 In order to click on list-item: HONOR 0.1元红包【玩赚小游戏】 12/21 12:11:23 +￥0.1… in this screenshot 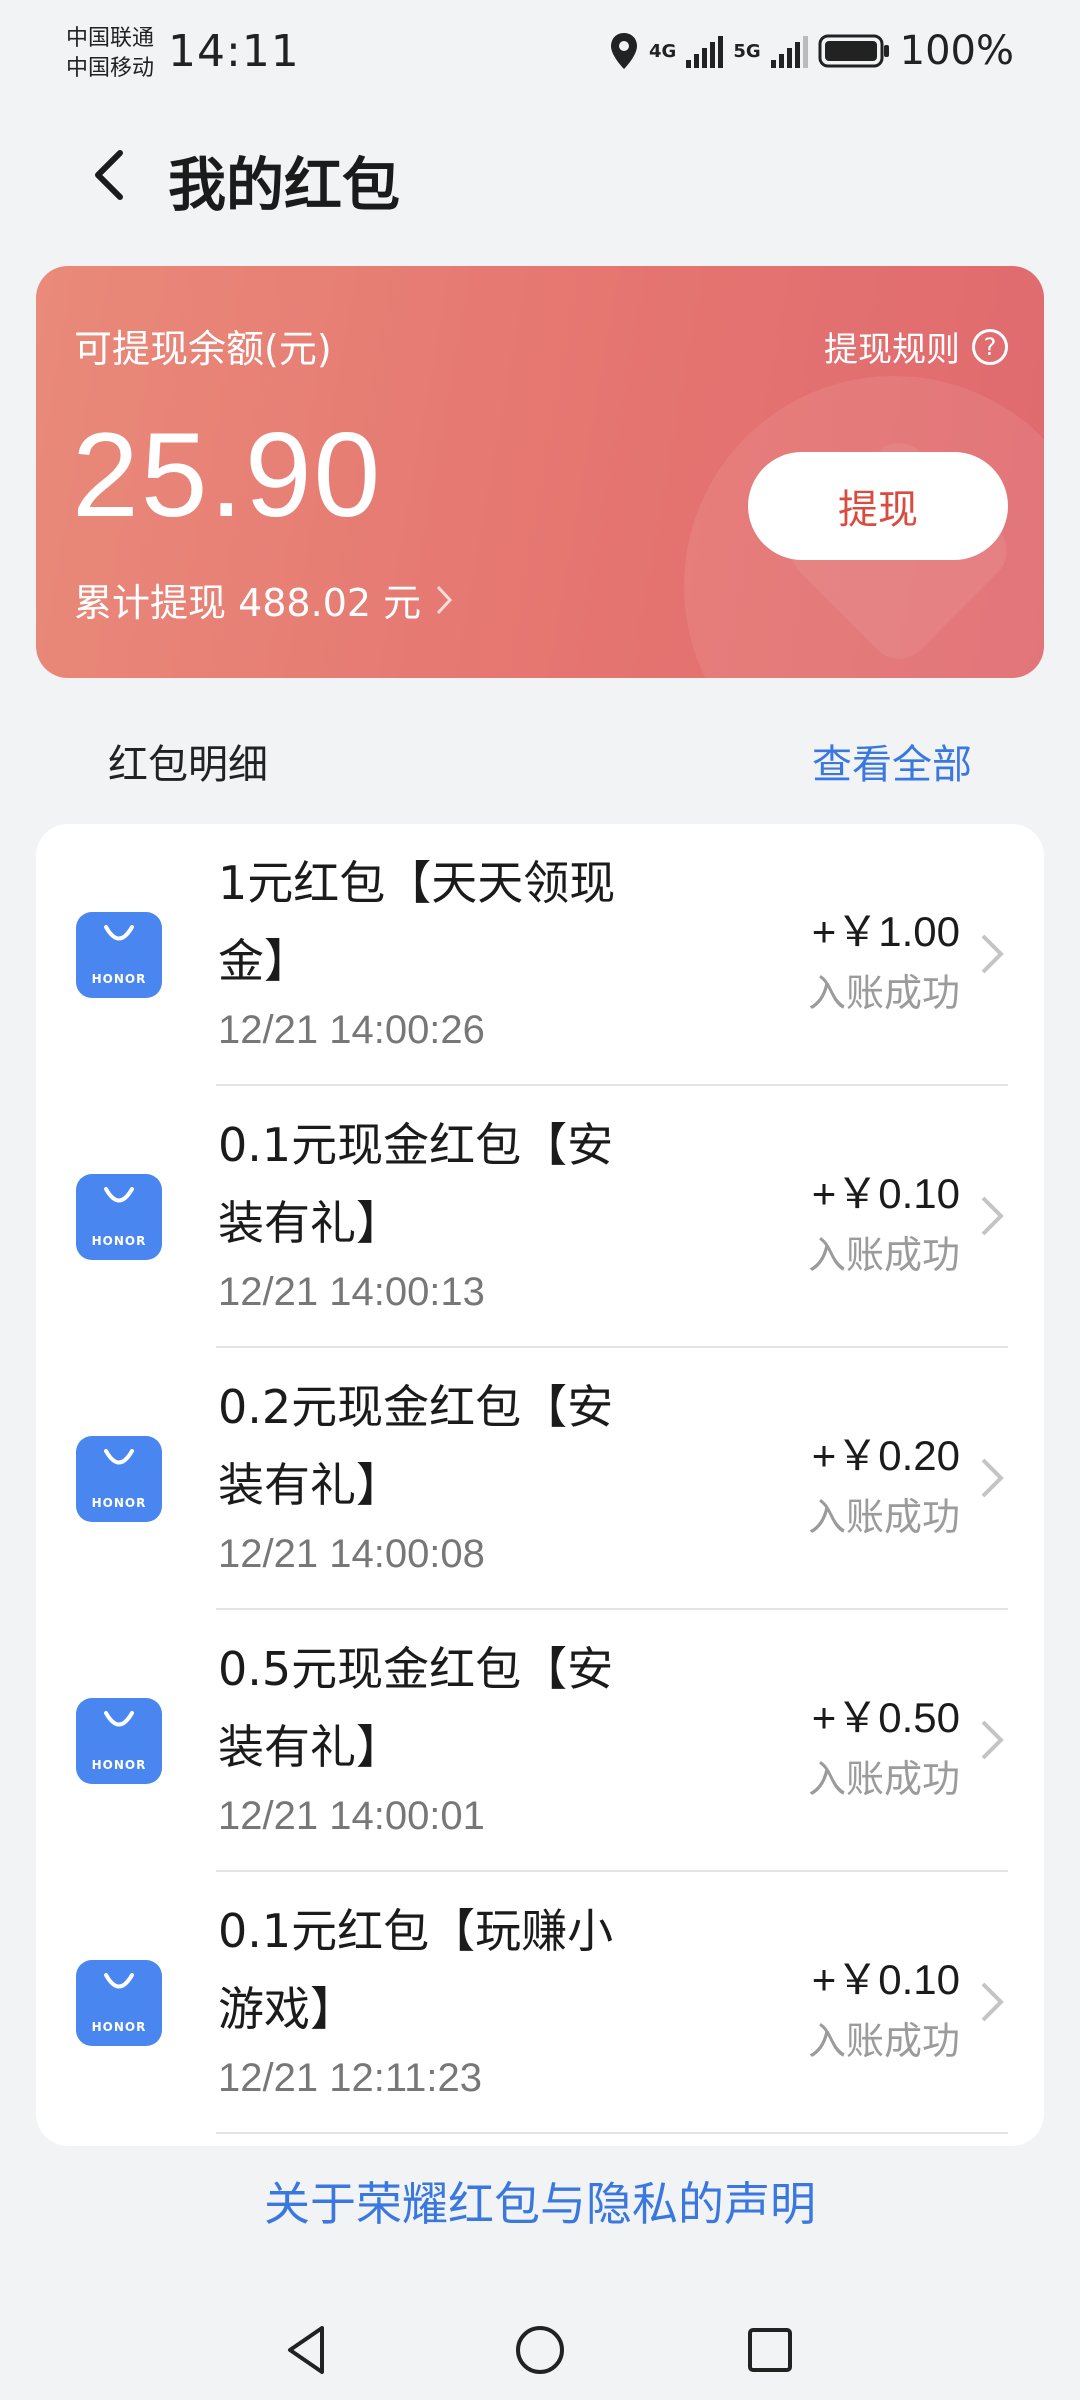, I will do `click(540, 2003)`.